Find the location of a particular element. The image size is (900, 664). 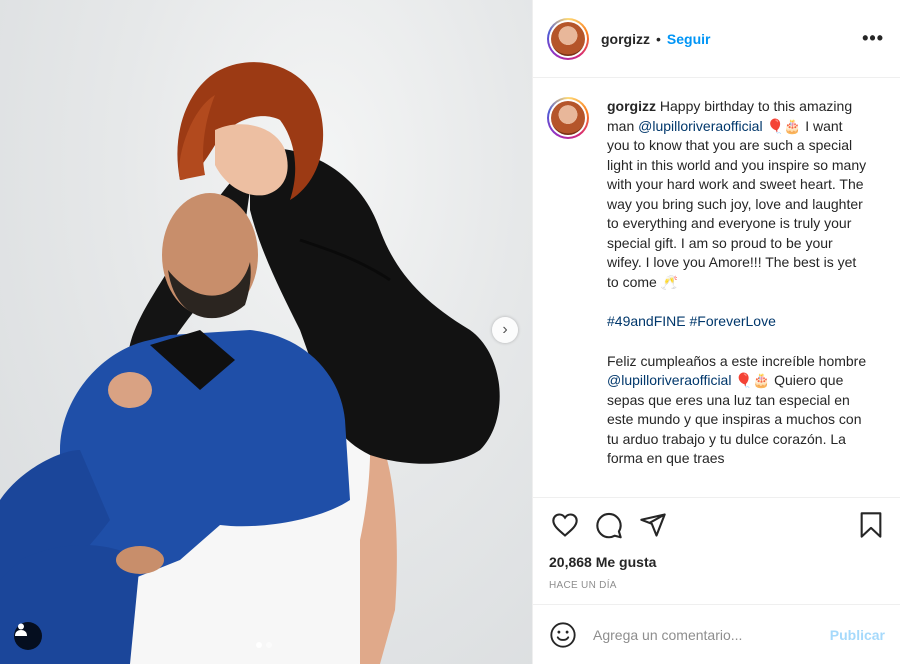

heart-icon is located at coordinates (565, 525).